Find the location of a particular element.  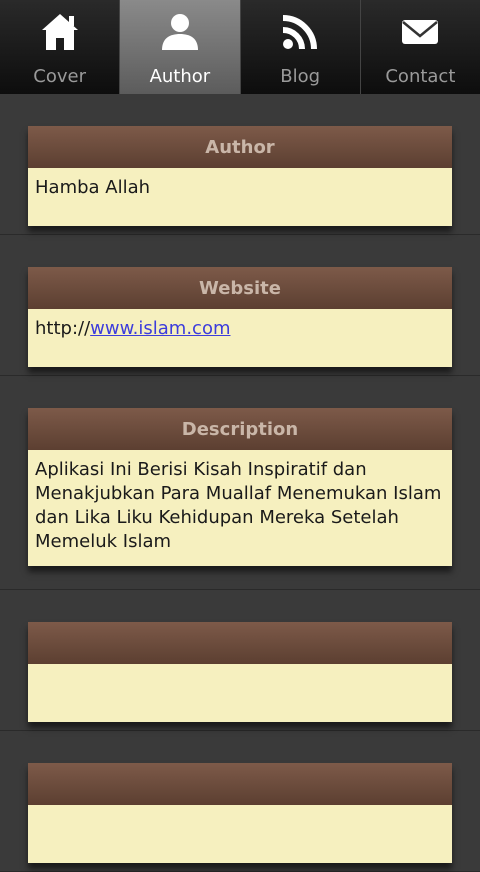

tab-author: Author is located at coordinates (180, 47).